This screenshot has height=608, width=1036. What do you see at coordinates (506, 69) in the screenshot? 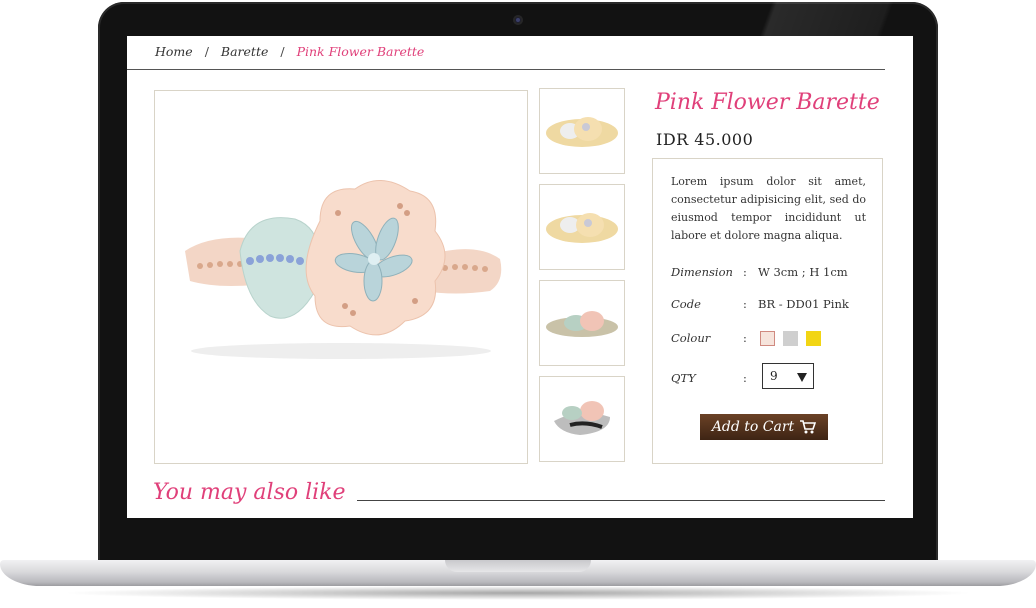
I see `header-divider` at bounding box center [506, 69].